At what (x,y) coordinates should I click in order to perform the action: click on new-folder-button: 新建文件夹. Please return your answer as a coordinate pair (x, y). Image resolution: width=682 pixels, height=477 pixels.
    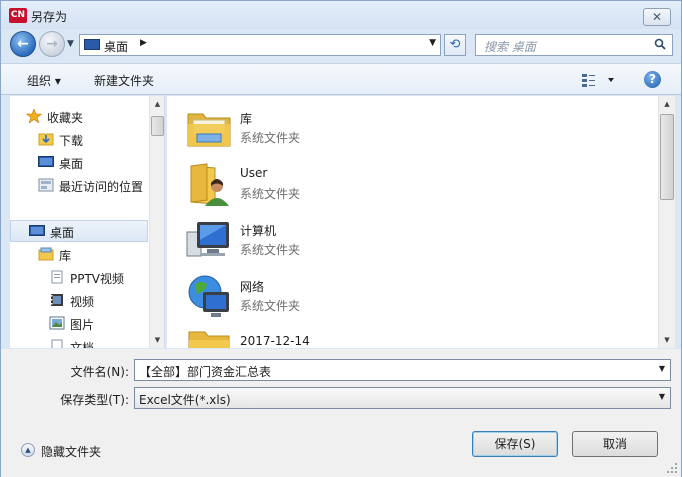
    Looking at the image, I should click on (124, 80).